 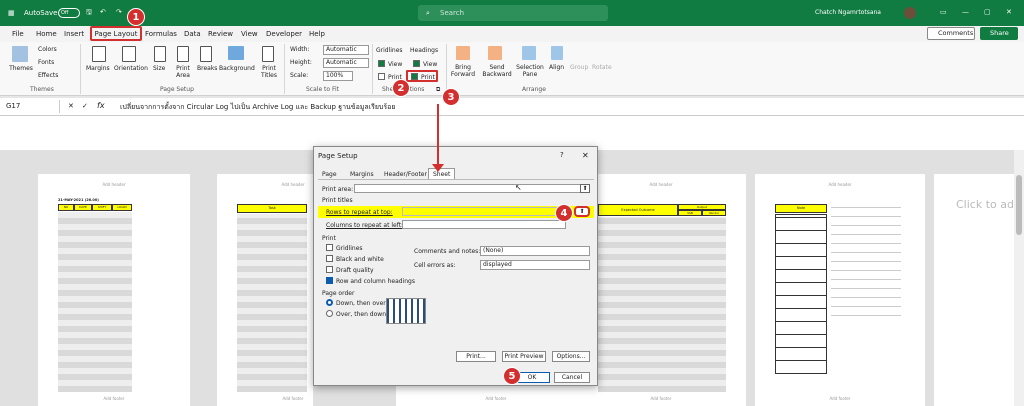 I want to click on name-box: G17, so click(x=32, y=106).